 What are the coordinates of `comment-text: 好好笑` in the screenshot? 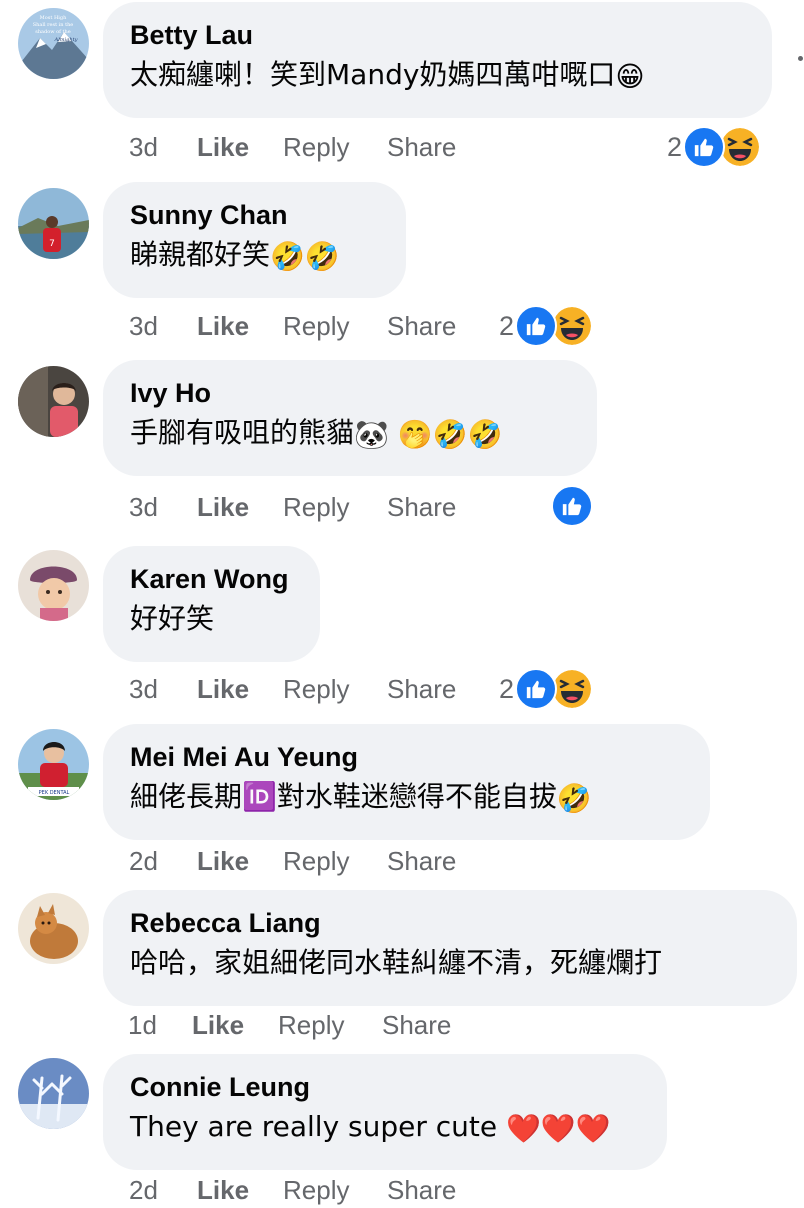 It's located at (172, 618).